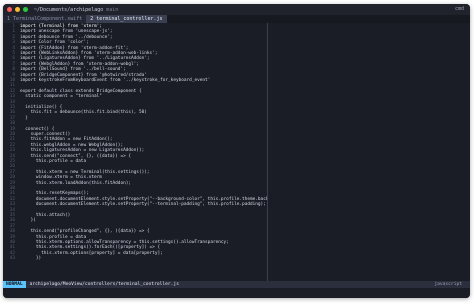 This screenshot has height=308, width=474. I want to click on code-text: this.fitAddon = new FitAddon();, so click(66, 140).